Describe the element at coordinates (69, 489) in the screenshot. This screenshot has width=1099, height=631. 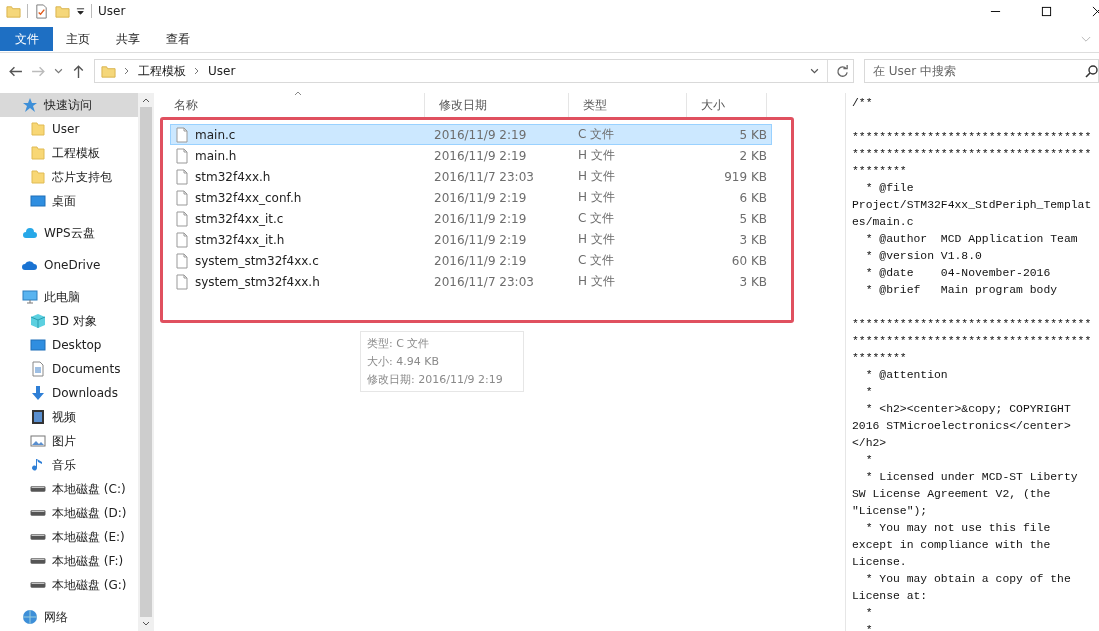
I see `nav-item: 本地磁盘 (C:)` at that location.